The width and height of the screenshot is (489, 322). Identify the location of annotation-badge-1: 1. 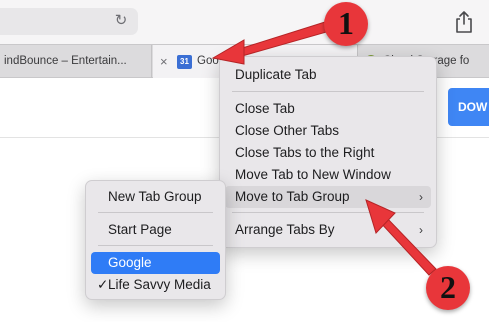
(346, 24).